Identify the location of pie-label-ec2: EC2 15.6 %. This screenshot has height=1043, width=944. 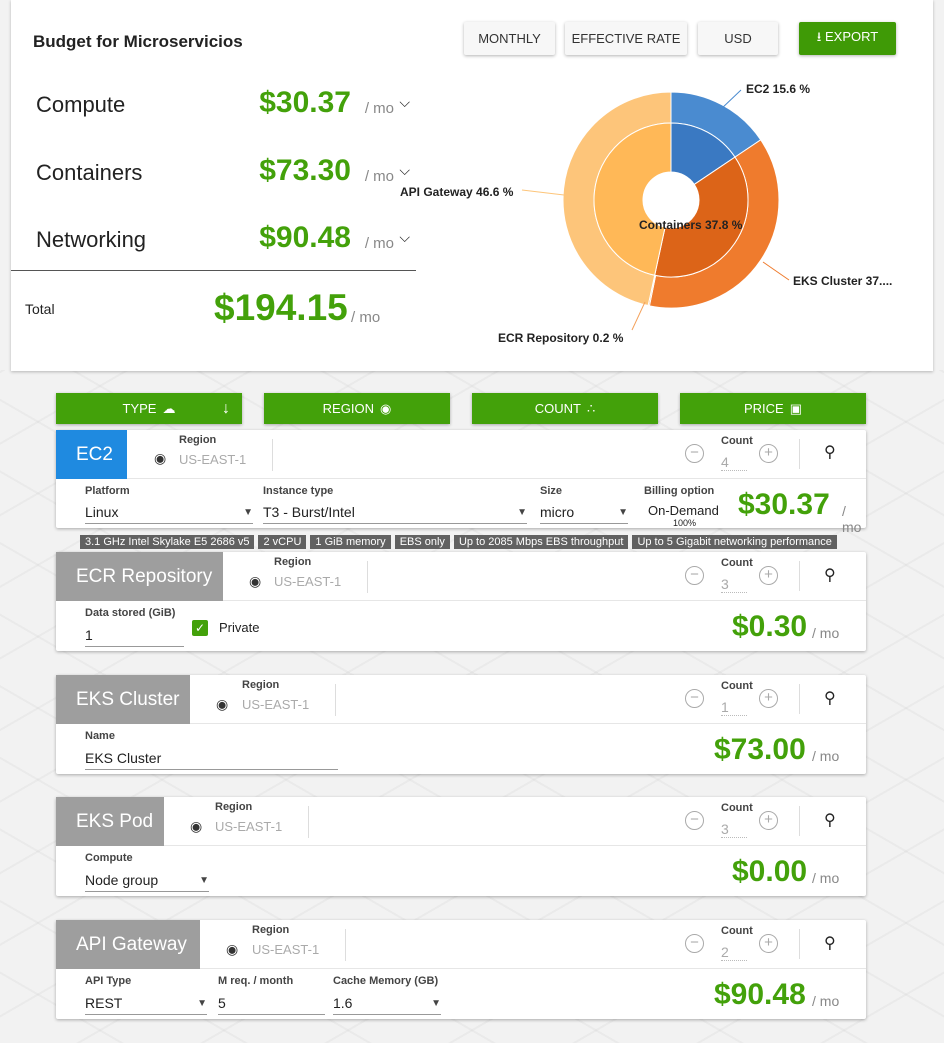
(778, 89).